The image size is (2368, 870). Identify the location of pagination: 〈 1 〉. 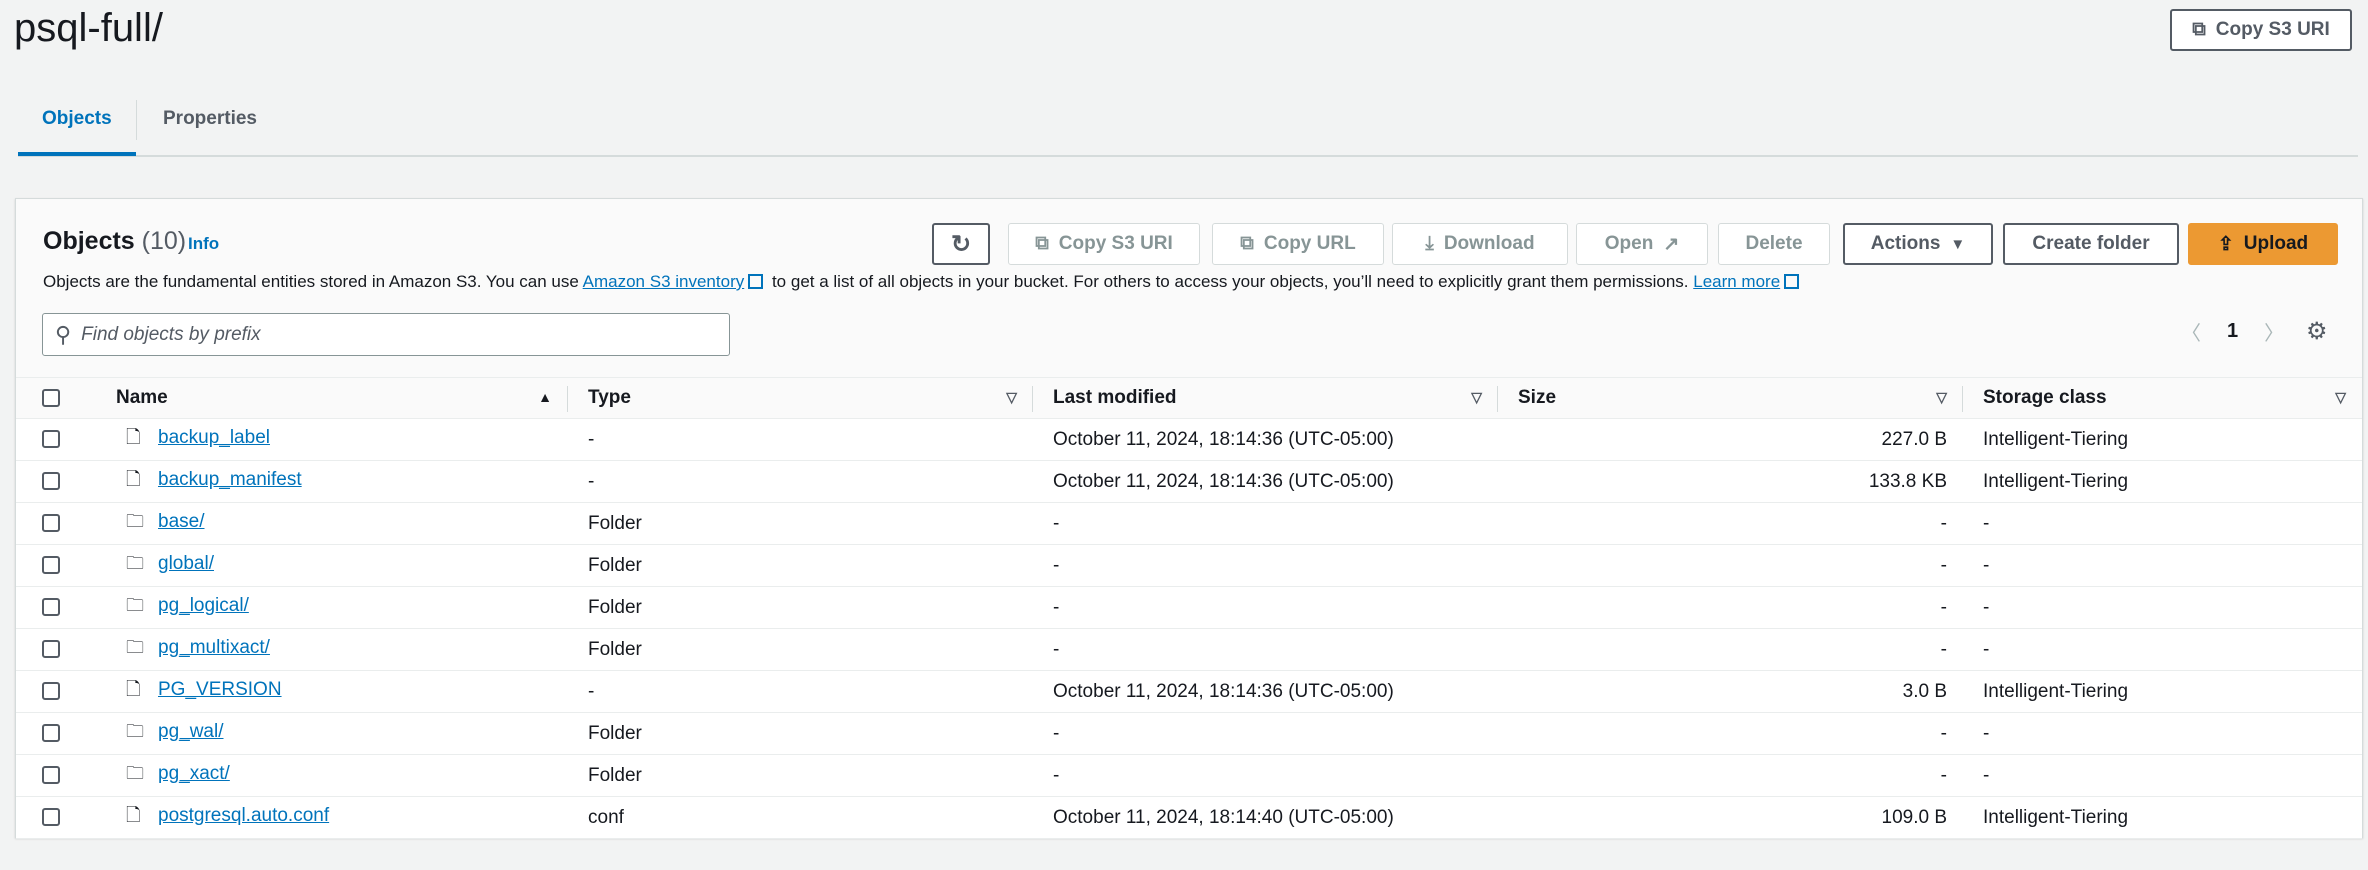
(2232, 331).